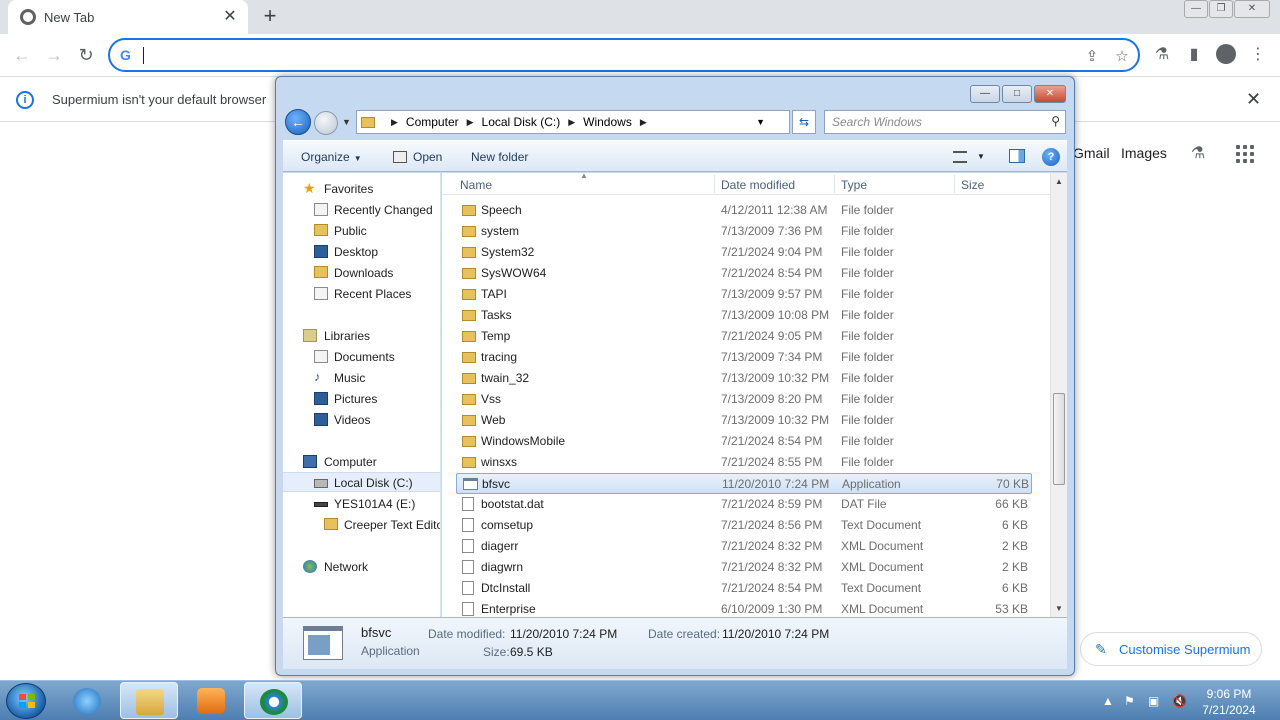 The height and width of the screenshot is (720, 1280). What do you see at coordinates (361, 420) in the screenshot?
I see `nav-videos: Videos` at bounding box center [361, 420].